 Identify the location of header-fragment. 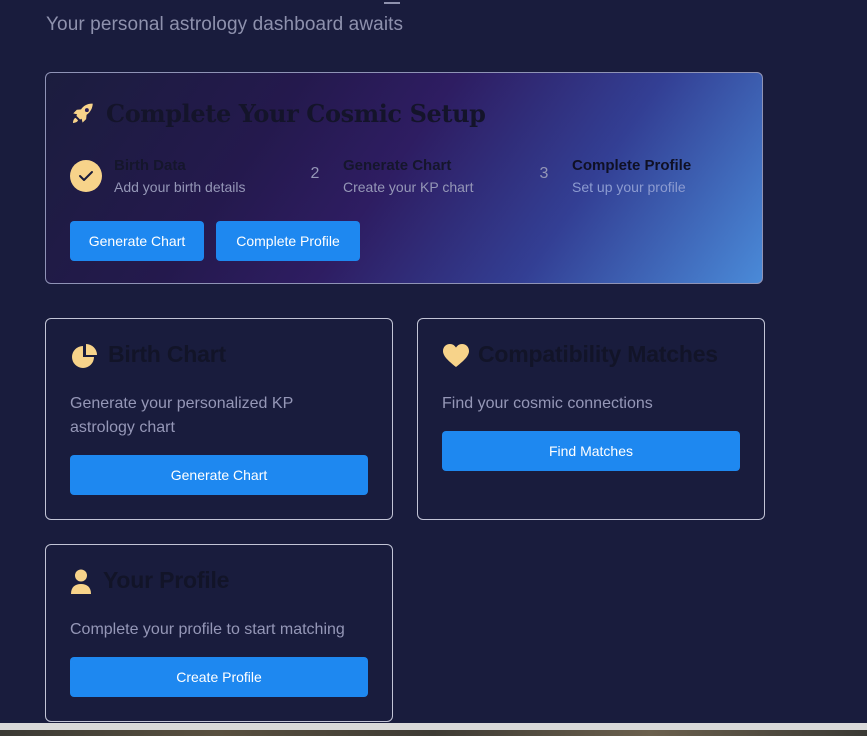
(392, 2).